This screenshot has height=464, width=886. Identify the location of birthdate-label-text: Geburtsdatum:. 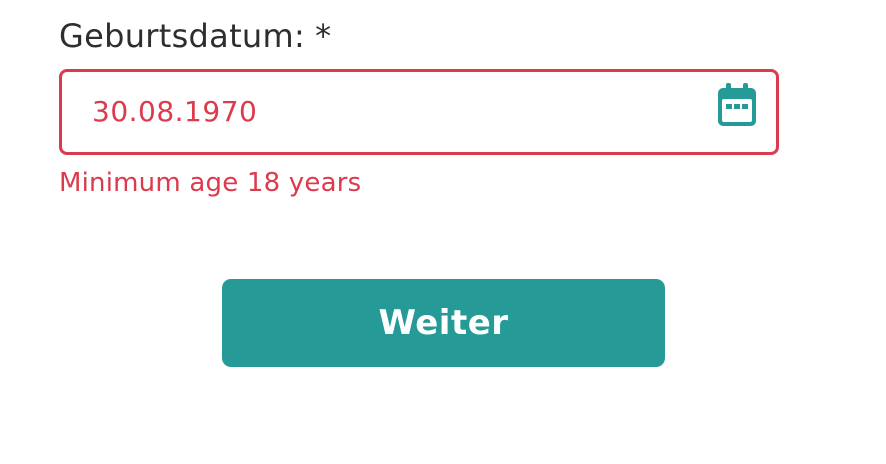
(182, 36).